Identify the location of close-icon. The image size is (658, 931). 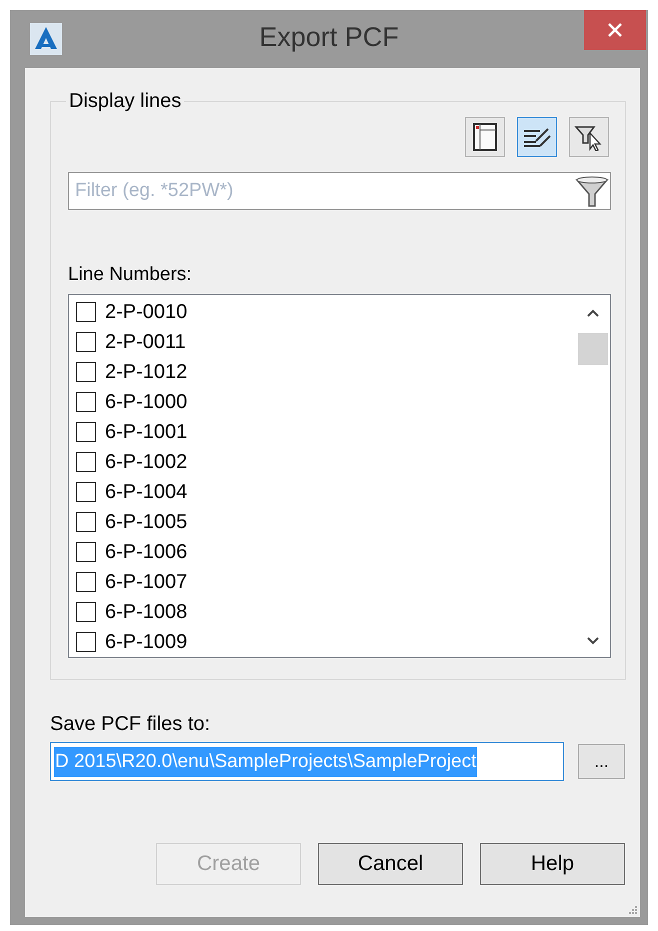
(615, 30).